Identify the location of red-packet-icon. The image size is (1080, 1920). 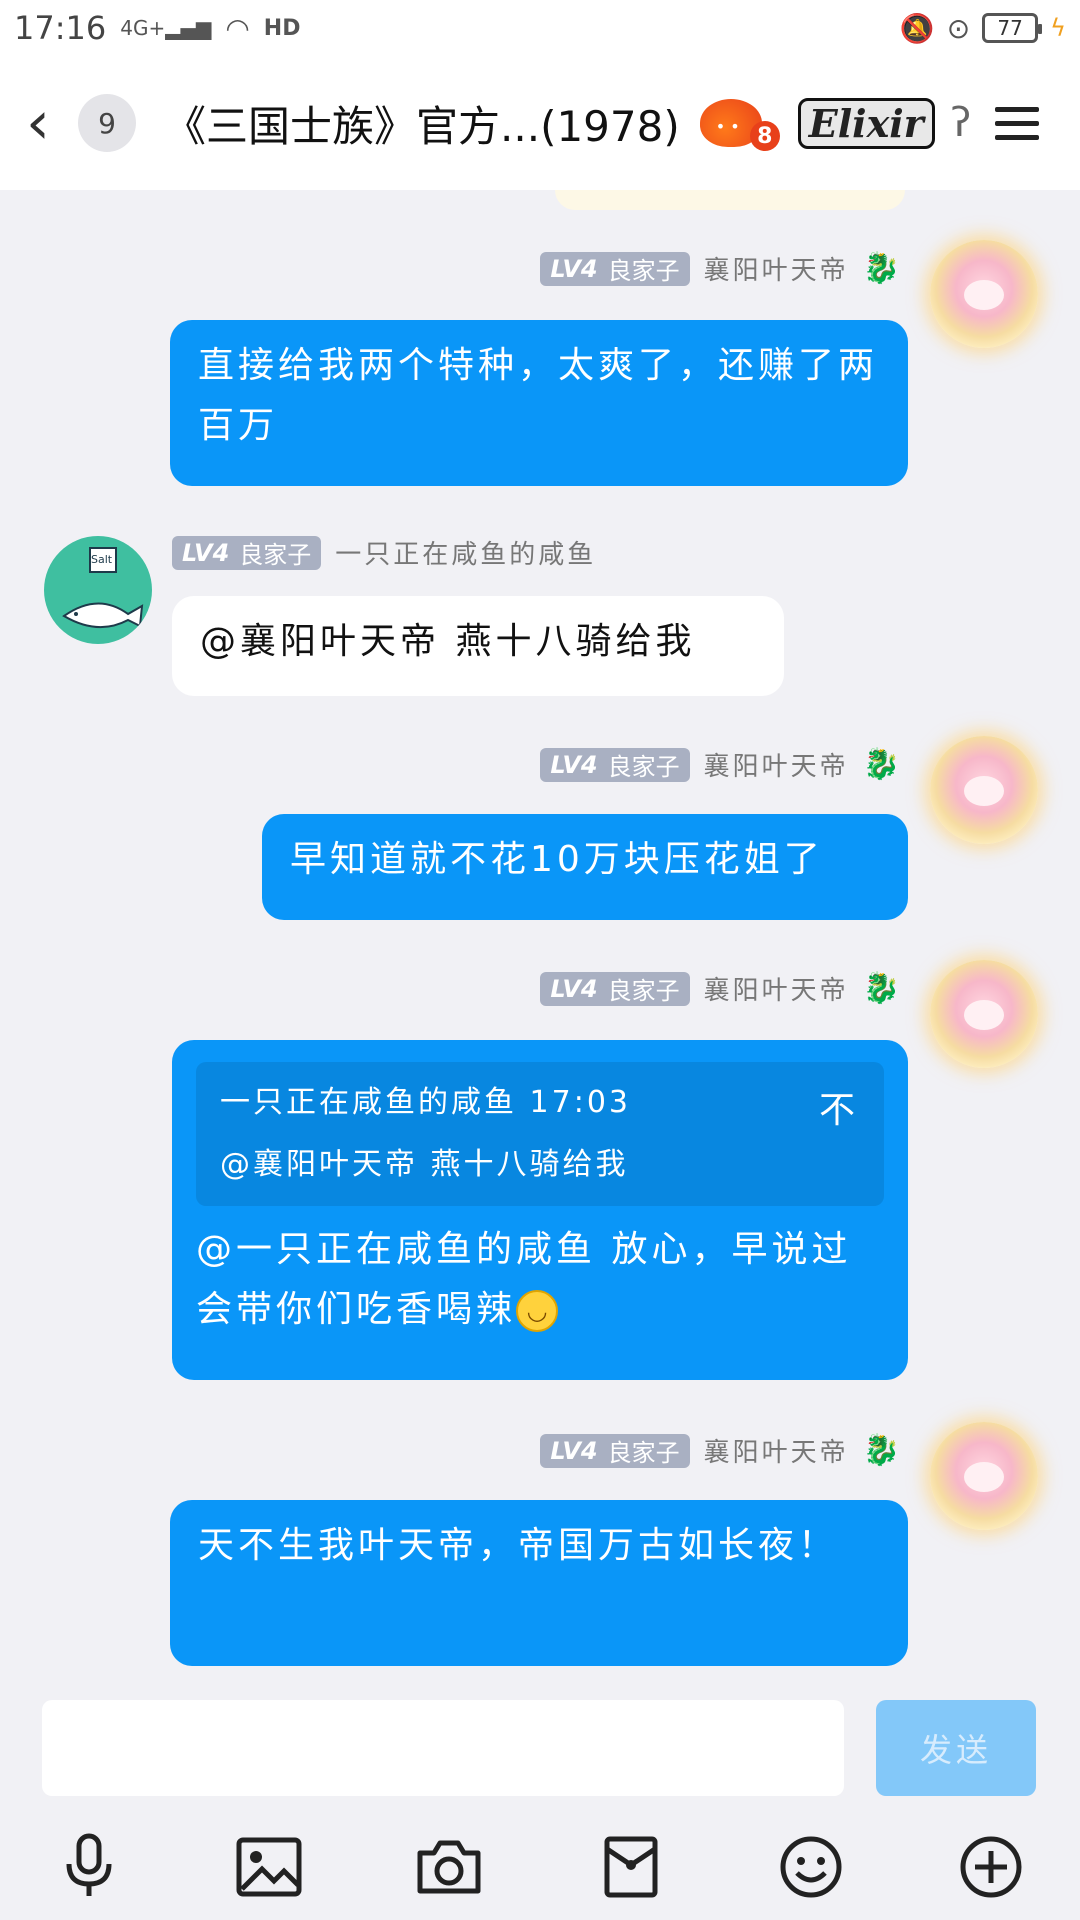
(631, 1867).